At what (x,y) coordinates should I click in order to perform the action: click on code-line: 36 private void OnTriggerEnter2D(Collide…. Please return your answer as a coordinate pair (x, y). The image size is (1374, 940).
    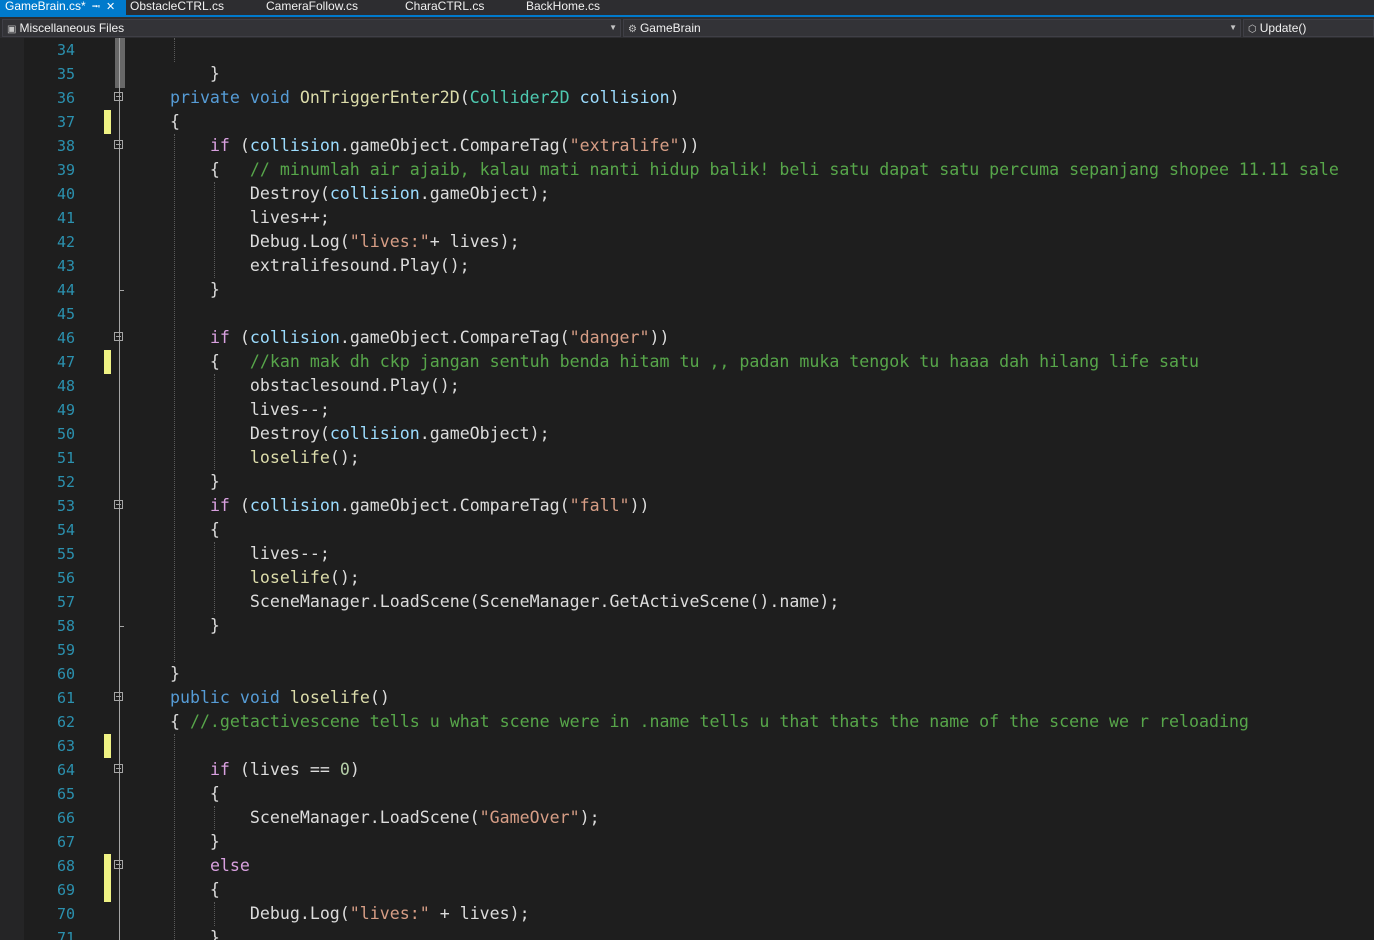
    Looking at the image, I should click on (687, 98).